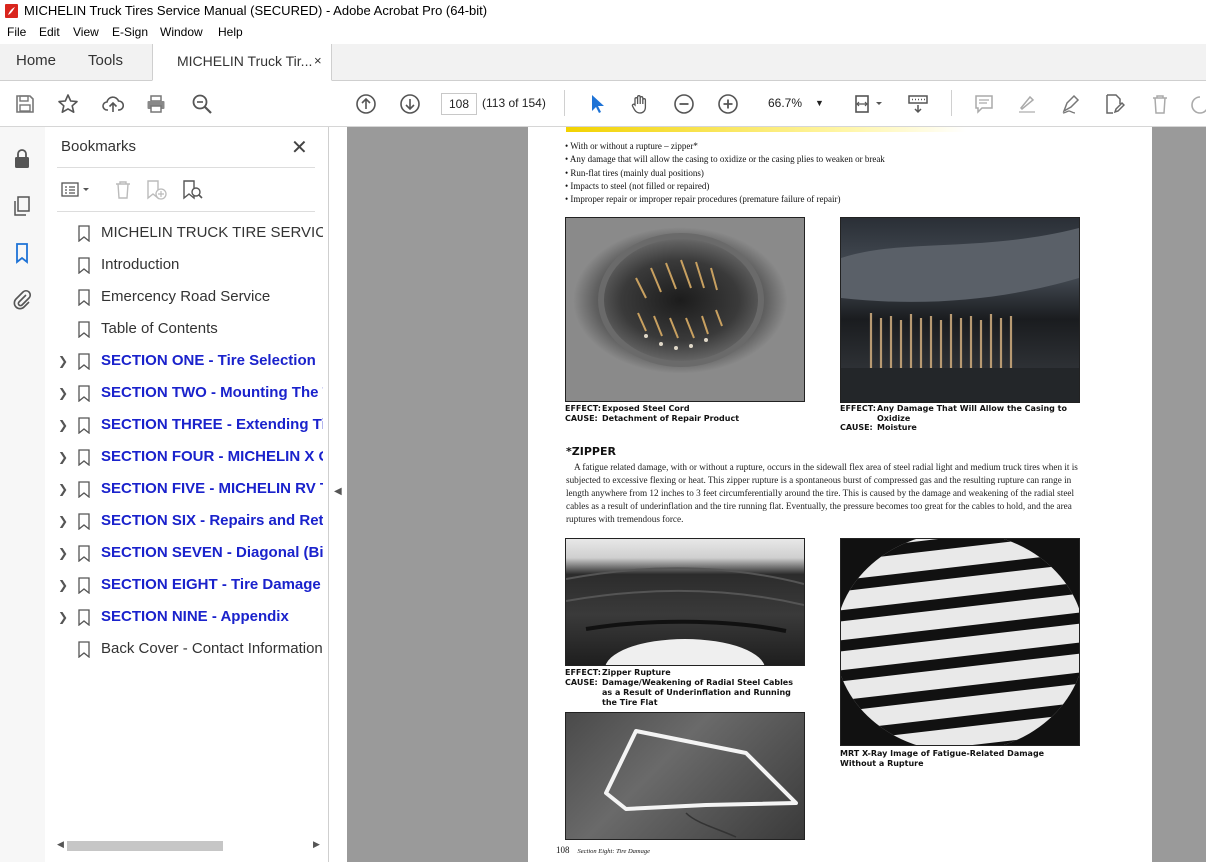 This screenshot has height=862, width=1206. What do you see at coordinates (603, 62) in the screenshot?
I see `tab-bar: Home Tools MICHELIN Truck Tir... ×` at bounding box center [603, 62].